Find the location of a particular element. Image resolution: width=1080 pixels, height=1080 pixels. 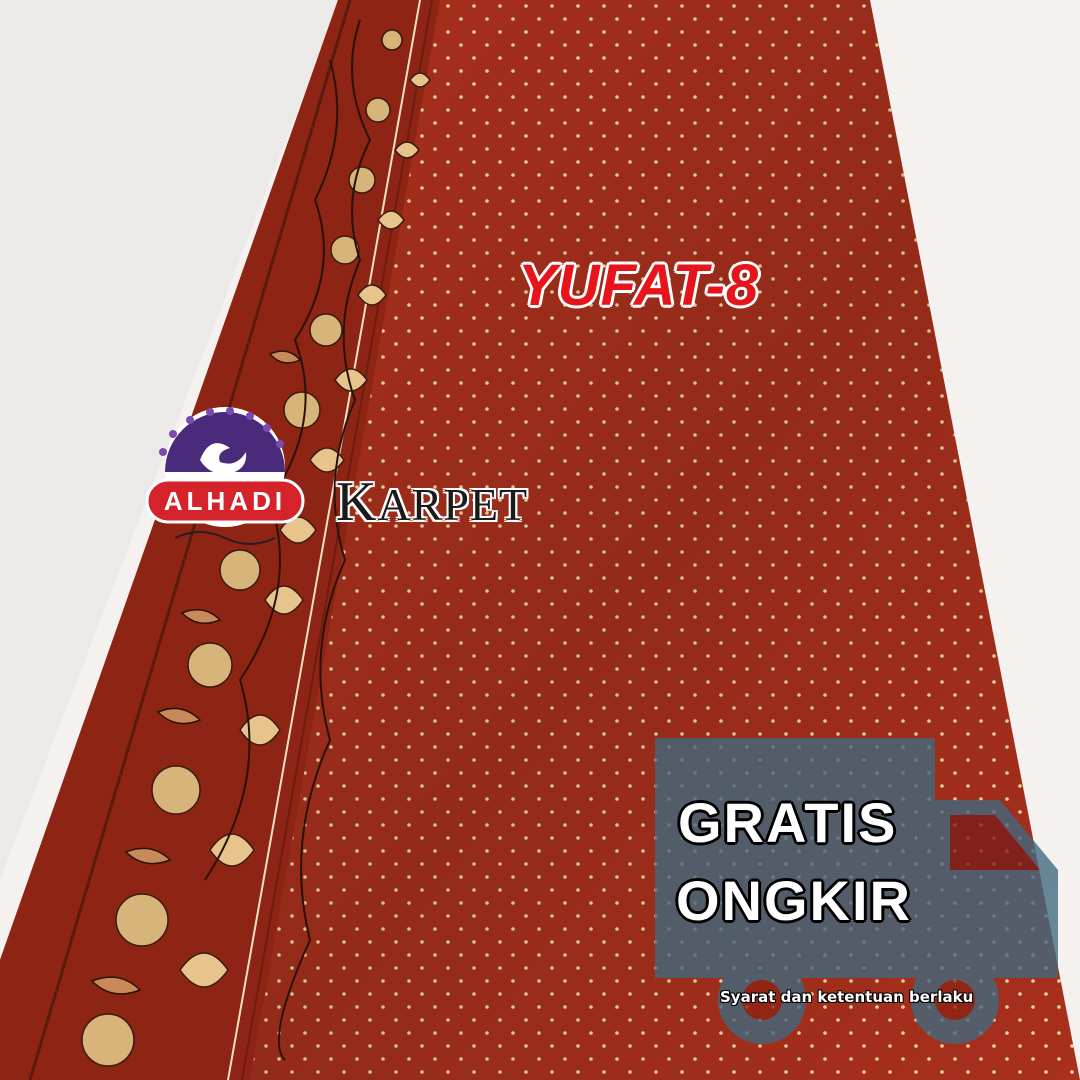

brand-badge-text: ALHADI is located at coordinates (225, 501).